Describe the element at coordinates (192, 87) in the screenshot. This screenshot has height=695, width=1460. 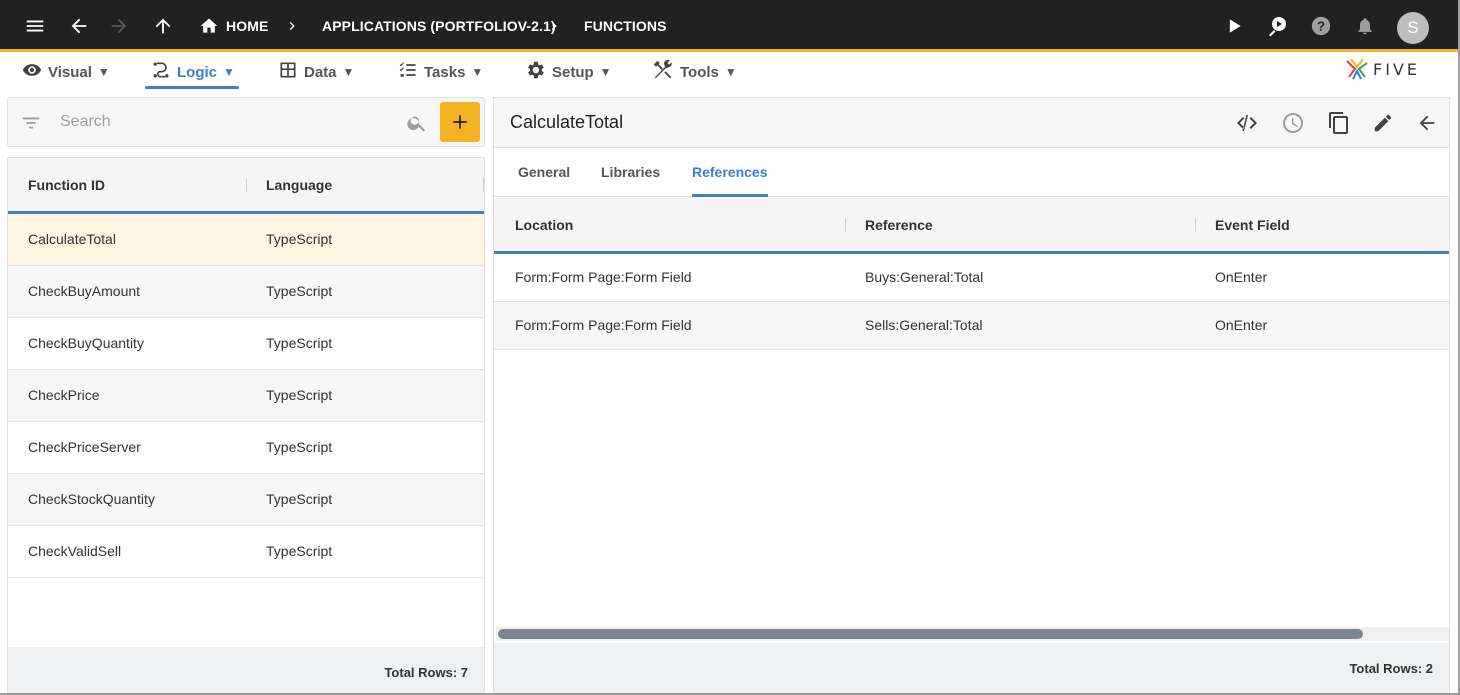
I see `active-menu-indicator` at that location.